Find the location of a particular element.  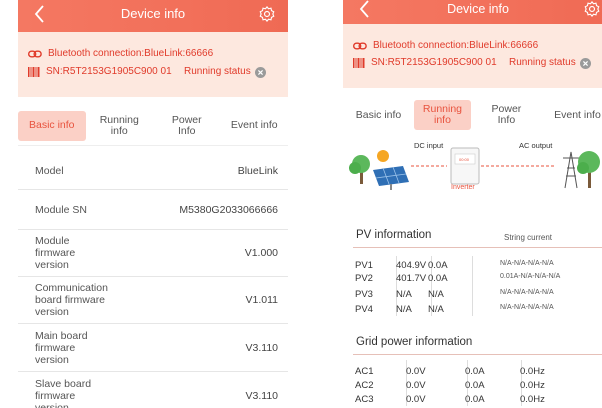

solar-panel-icon is located at coordinates (391, 178).